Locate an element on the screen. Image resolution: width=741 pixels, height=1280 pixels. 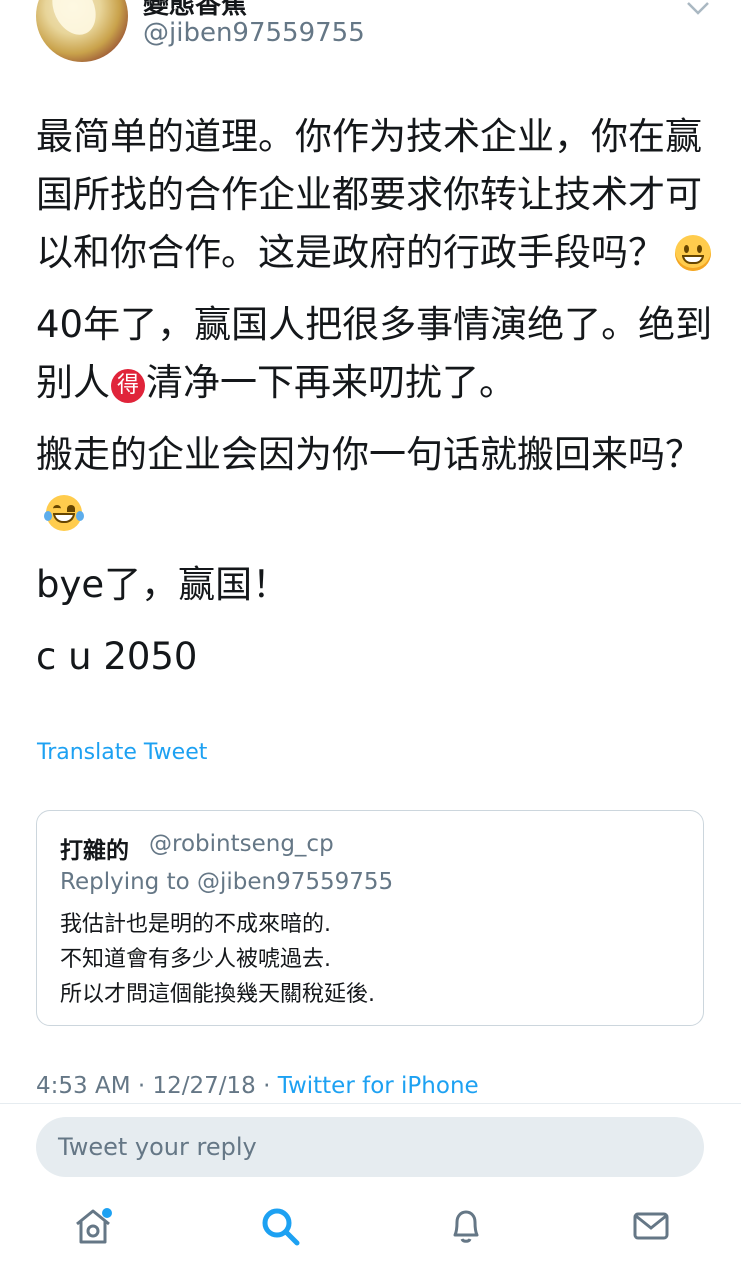
tweet-paragraph-text: c u 2050 is located at coordinates (117, 656).